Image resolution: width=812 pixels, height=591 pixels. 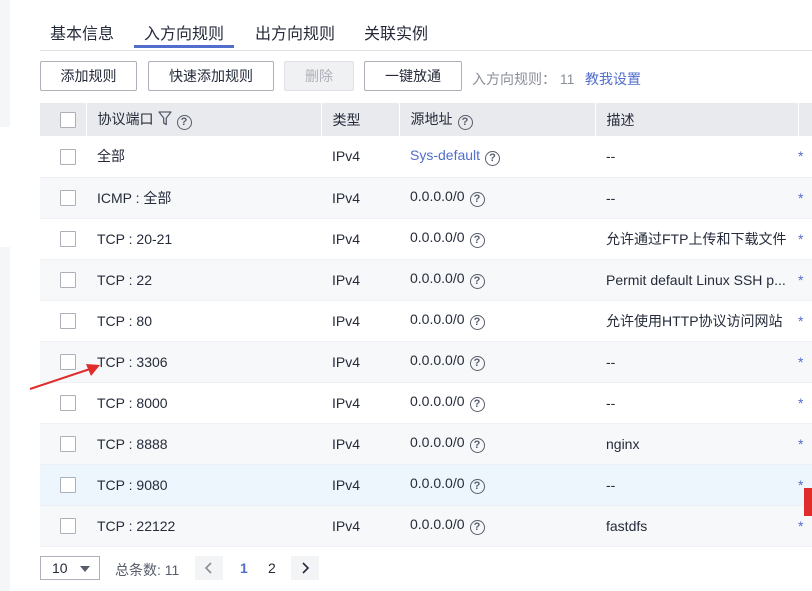 What do you see at coordinates (132, 361) in the screenshot?
I see `cell-port: TCP : 3306` at bounding box center [132, 361].